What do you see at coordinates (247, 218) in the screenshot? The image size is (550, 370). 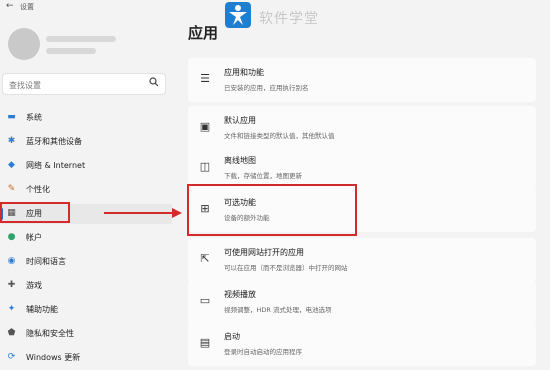 I see `card-subtitle: 设备的额外功能` at bounding box center [247, 218].